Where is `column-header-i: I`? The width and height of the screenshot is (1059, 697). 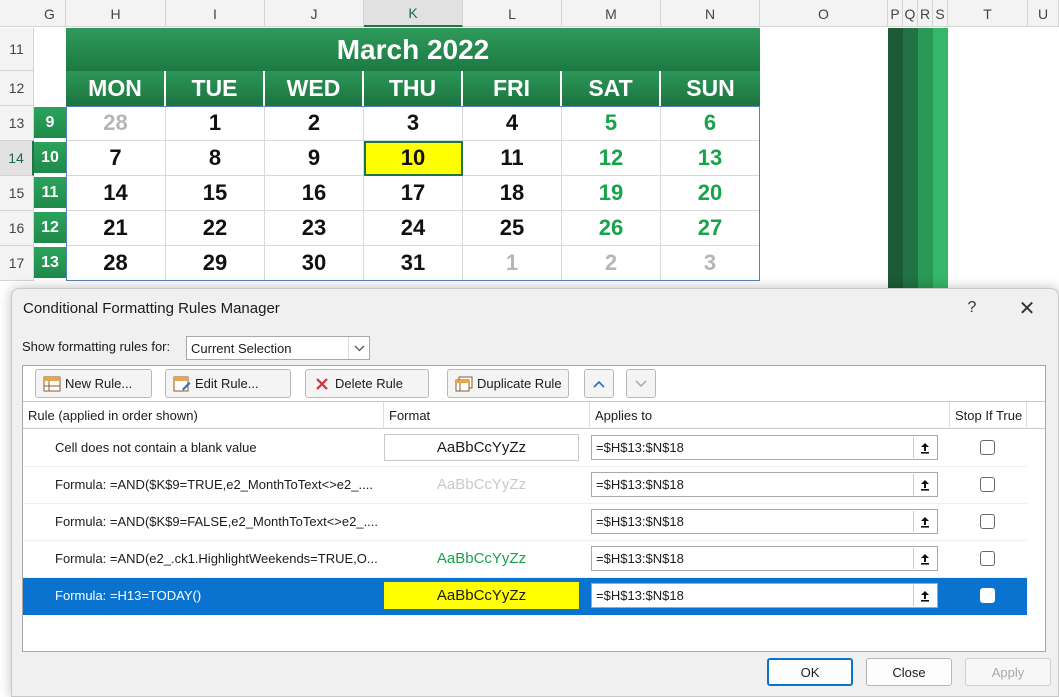 column-header-i: I is located at coordinates (215, 13).